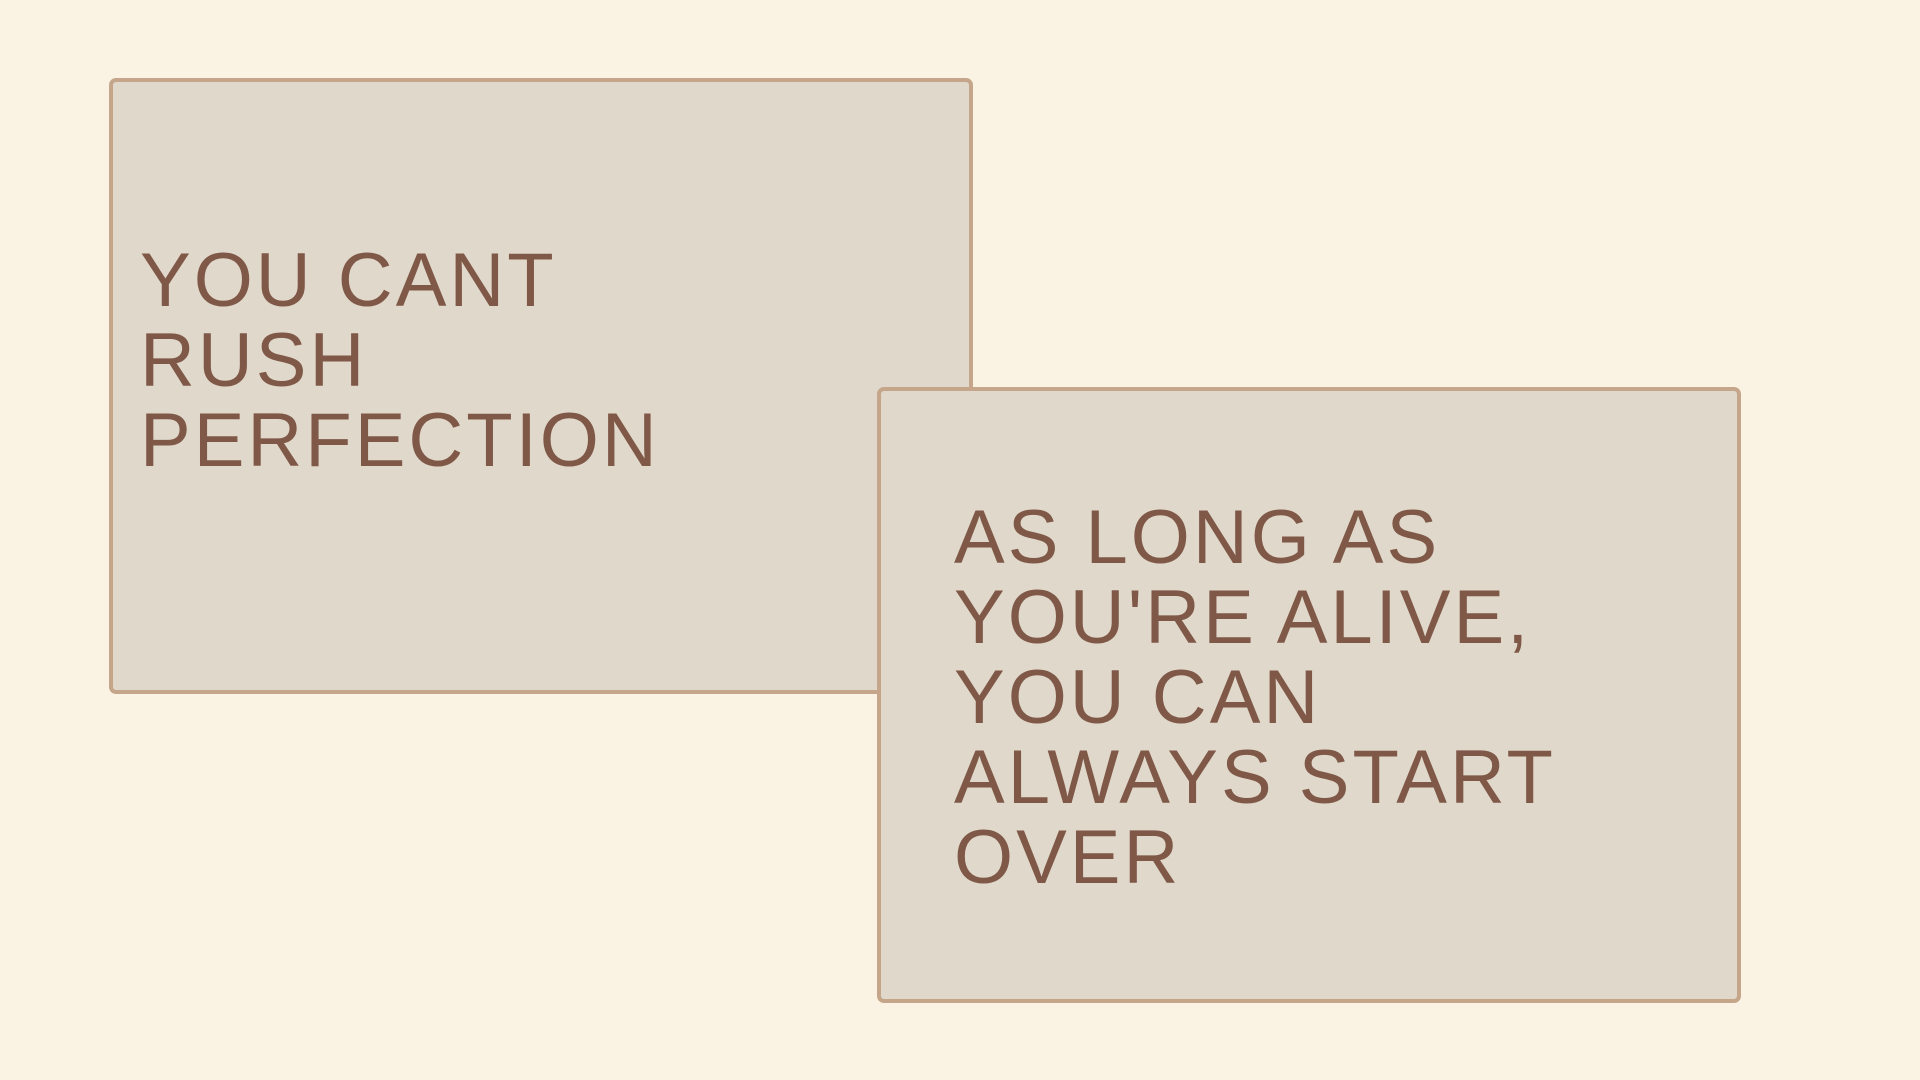  I want to click on quote-text-left: YOU CANT RUSH PERFECTION, so click(400, 360).